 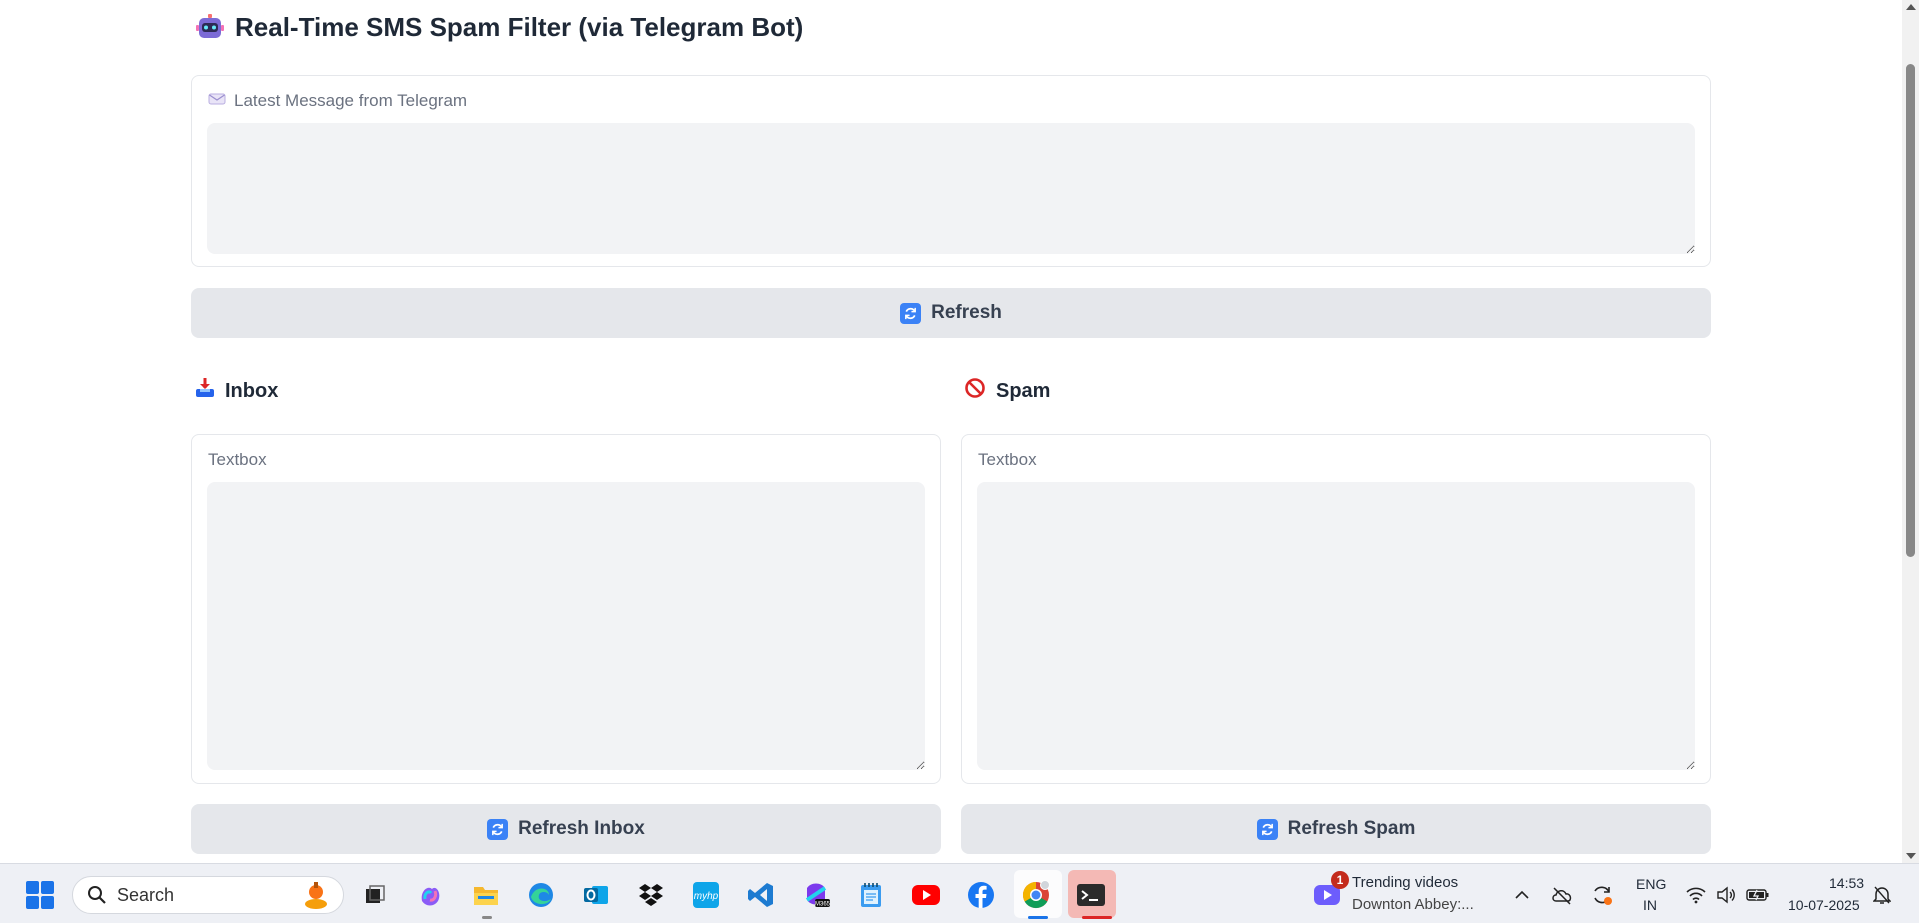 What do you see at coordinates (1910, 310) in the screenshot?
I see `scrollbar-thumb` at bounding box center [1910, 310].